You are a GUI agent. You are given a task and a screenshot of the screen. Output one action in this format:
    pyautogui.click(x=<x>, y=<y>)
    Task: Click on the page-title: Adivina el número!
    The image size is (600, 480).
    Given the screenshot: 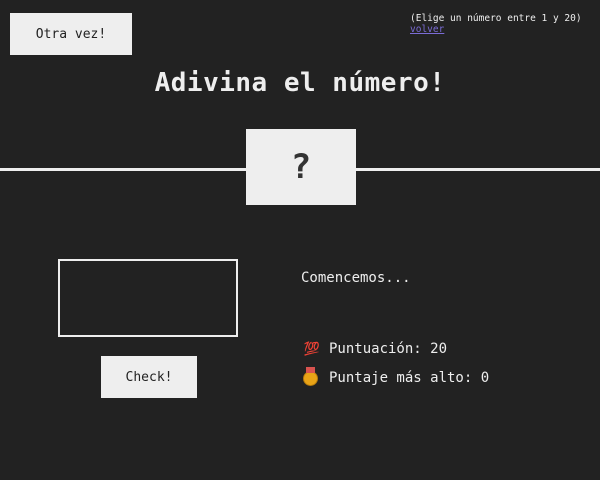 What is the action you would take?
    pyautogui.click(x=300, y=83)
    